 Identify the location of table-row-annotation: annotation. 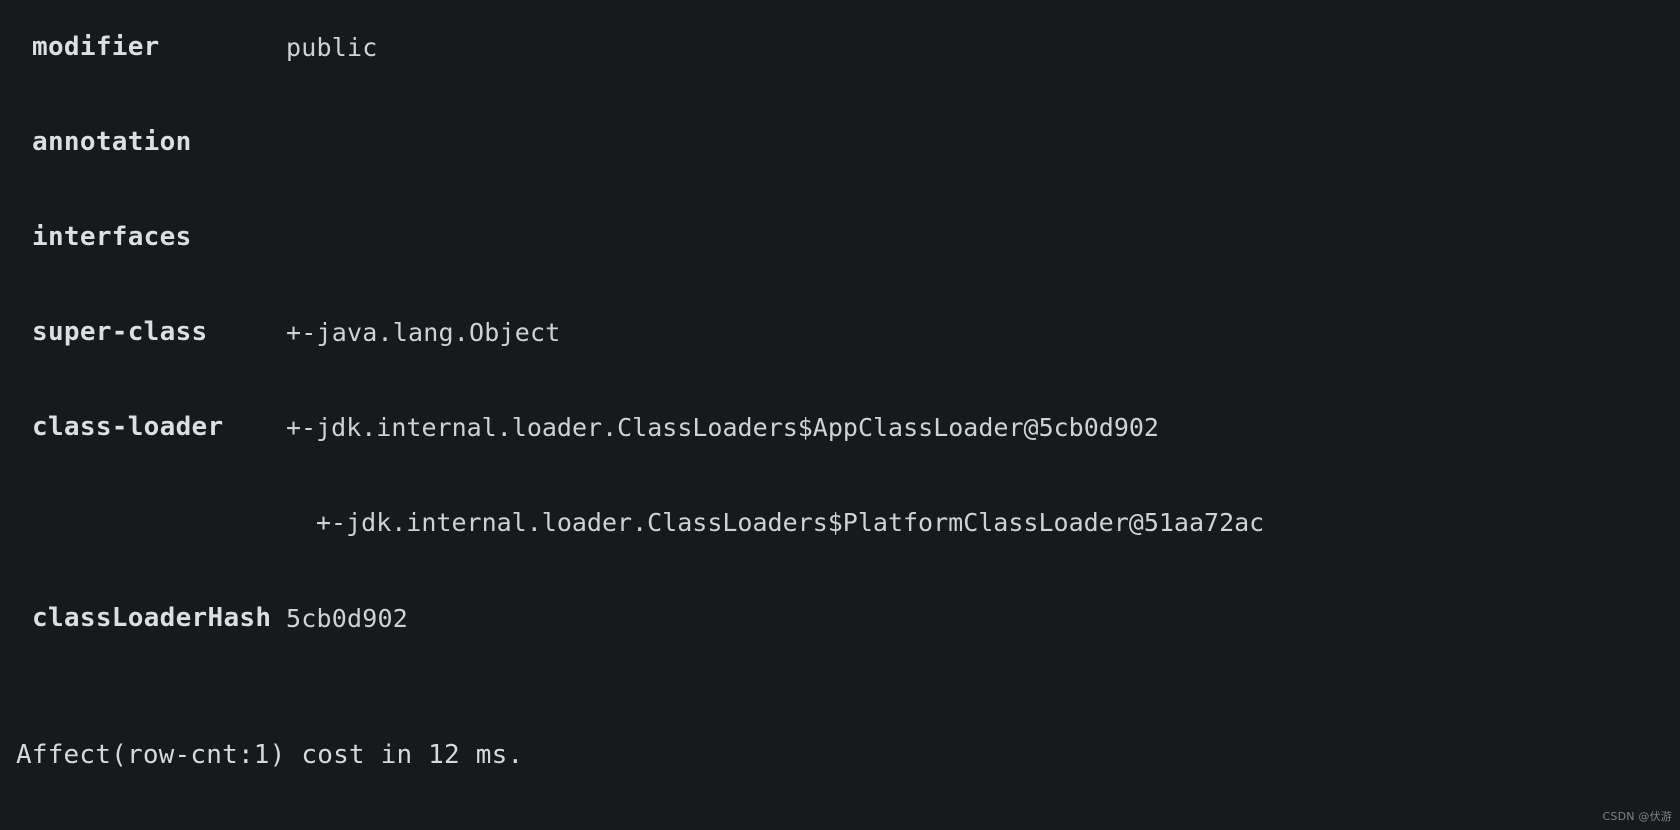
(840, 142).